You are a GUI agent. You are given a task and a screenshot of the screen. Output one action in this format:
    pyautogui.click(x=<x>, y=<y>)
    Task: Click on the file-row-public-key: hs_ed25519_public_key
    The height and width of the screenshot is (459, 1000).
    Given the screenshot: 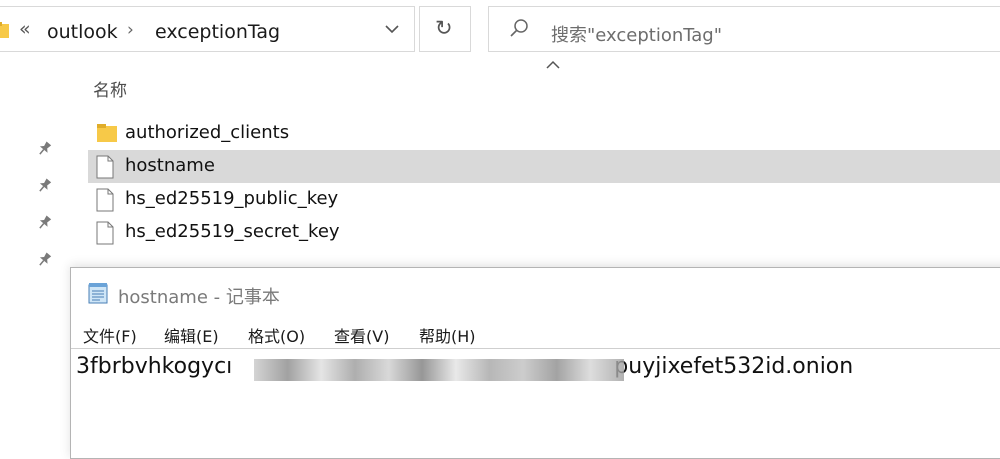 What is the action you would take?
    pyautogui.click(x=544, y=199)
    